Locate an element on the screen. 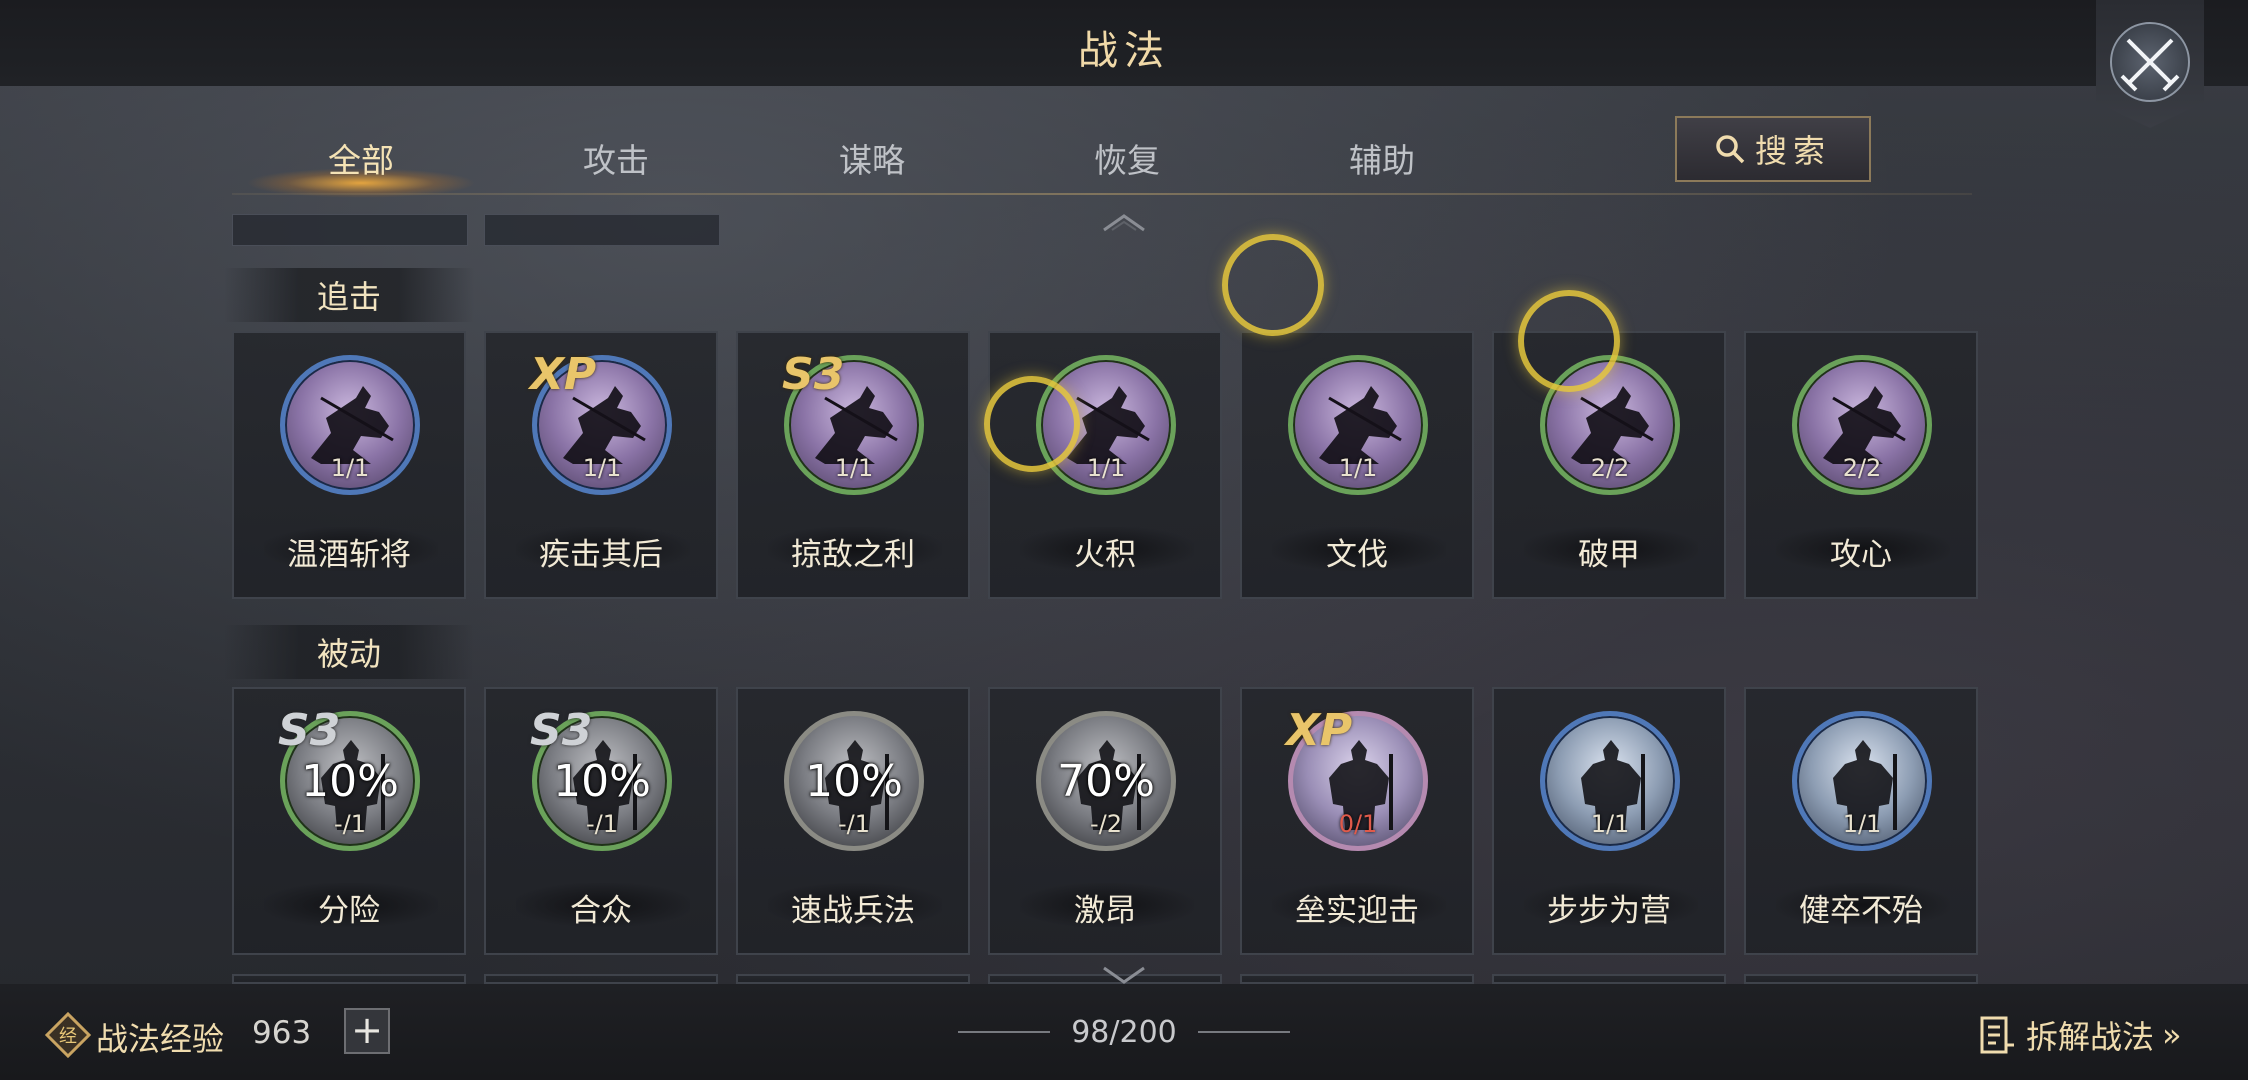 The image size is (2248, 1080). exp-label: 战法经验 is located at coordinates (160, 1039).